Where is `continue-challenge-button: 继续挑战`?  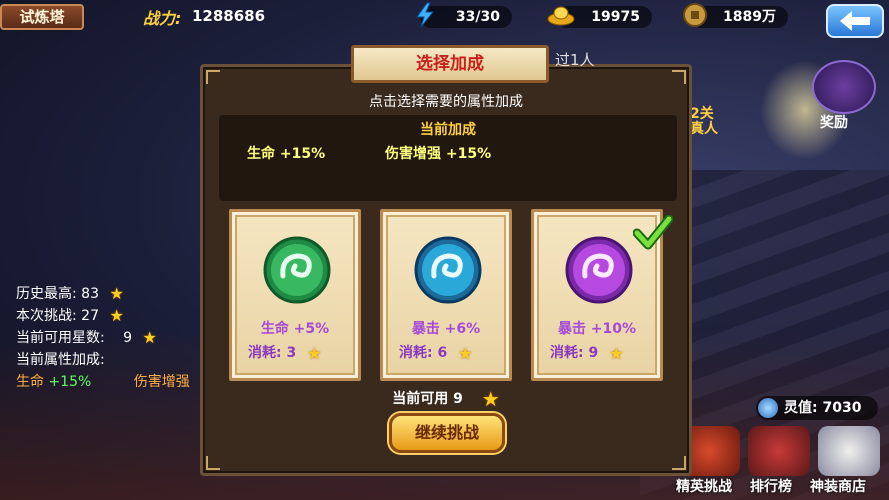 continue-challenge-button: 继续挑战 is located at coordinates (447, 433).